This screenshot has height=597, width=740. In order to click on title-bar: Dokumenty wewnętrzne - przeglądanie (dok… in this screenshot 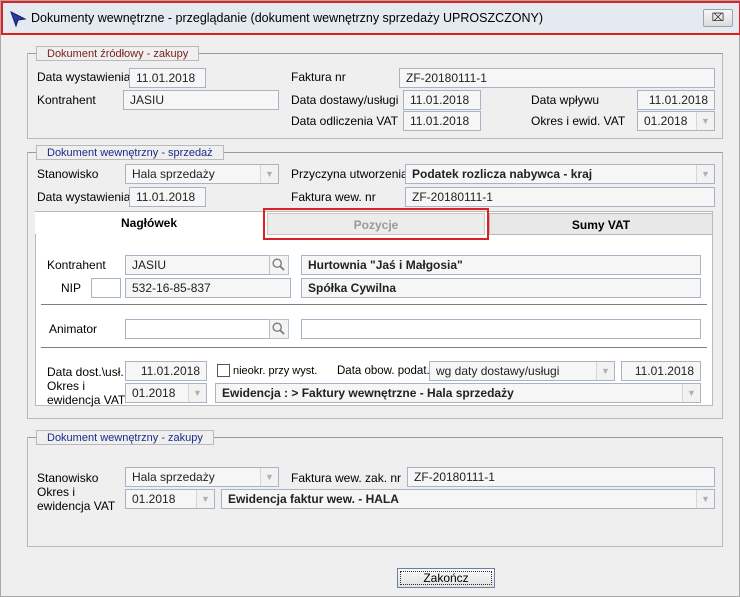, I will do `click(370, 18)`.